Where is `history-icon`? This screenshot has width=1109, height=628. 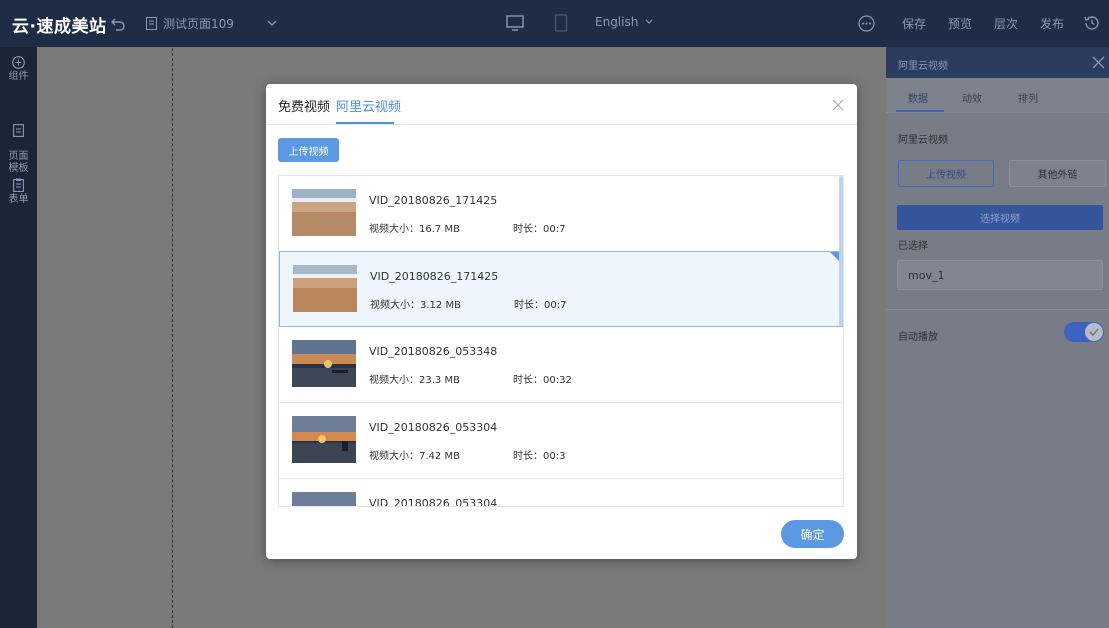
history-icon is located at coordinates (1092, 23).